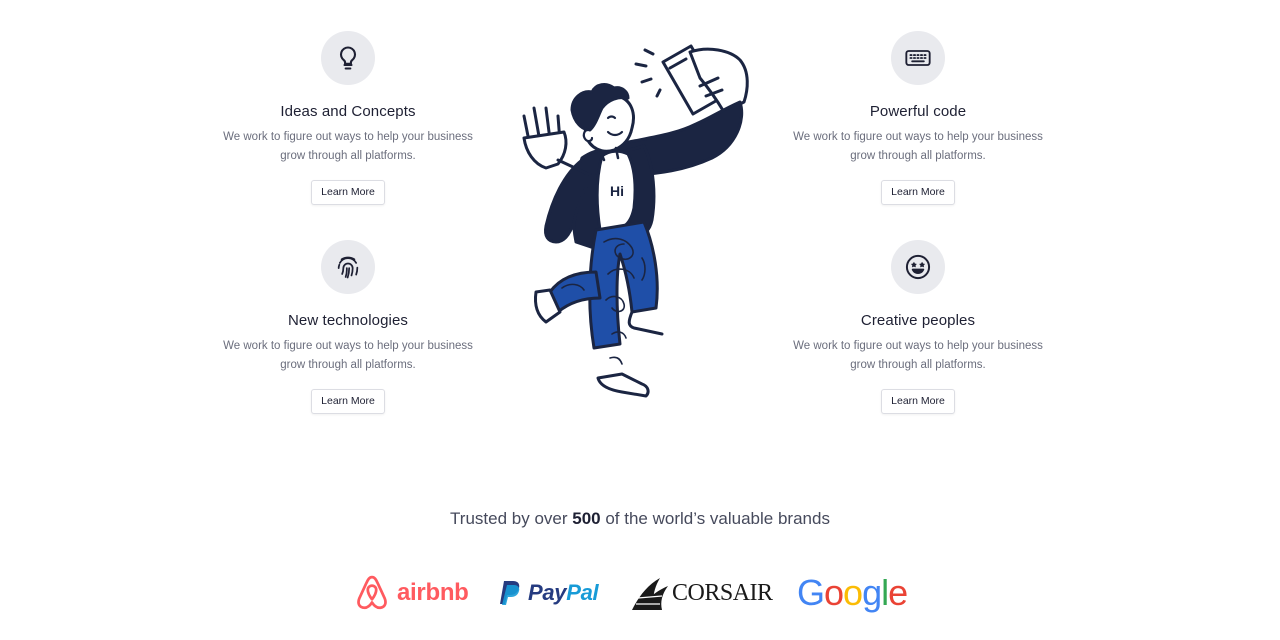 Image resolution: width=1280 pixels, height=640 pixels. Describe the element at coordinates (918, 267) in the screenshot. I see `star-eyes-smiley-icon` at that location.